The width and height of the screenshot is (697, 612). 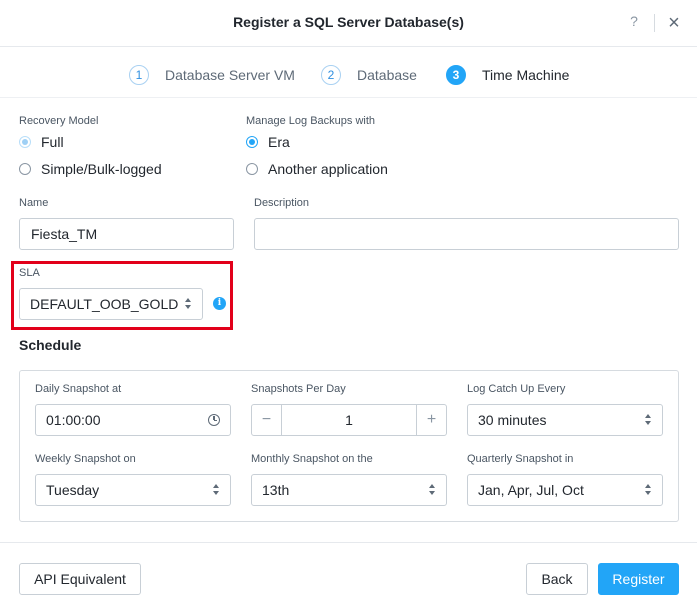 I want to click on increment-button: +, so click(x=431, y=420).